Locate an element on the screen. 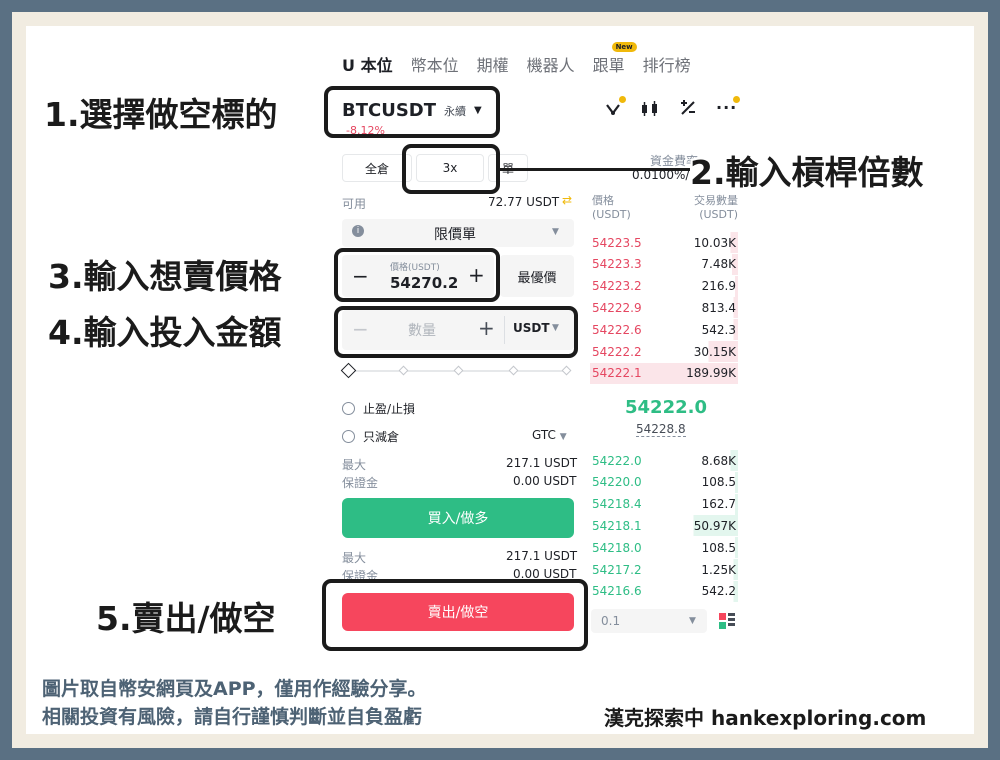 The image size is (1000, 760). ask-qty: 7.48K is located at coordinates (718, 264).